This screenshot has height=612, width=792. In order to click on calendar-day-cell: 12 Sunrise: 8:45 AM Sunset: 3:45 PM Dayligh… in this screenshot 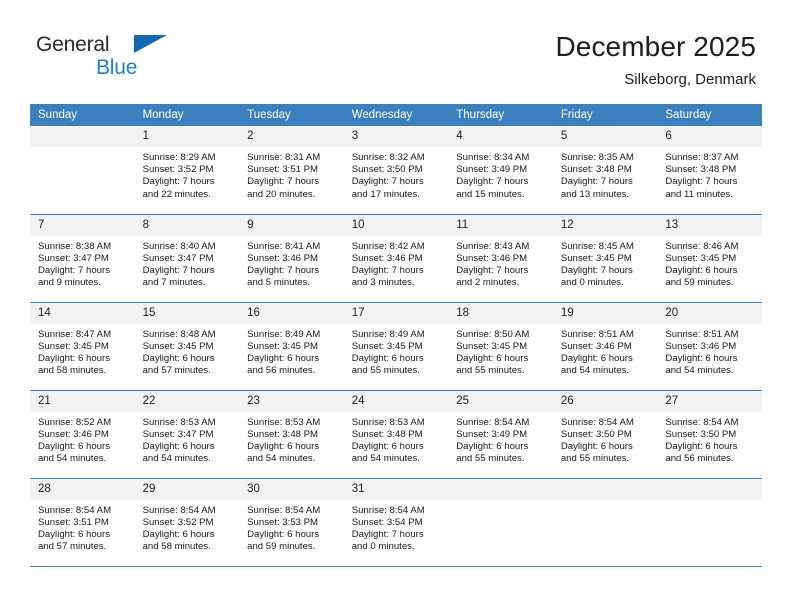, I will do `click(605, 257)`.